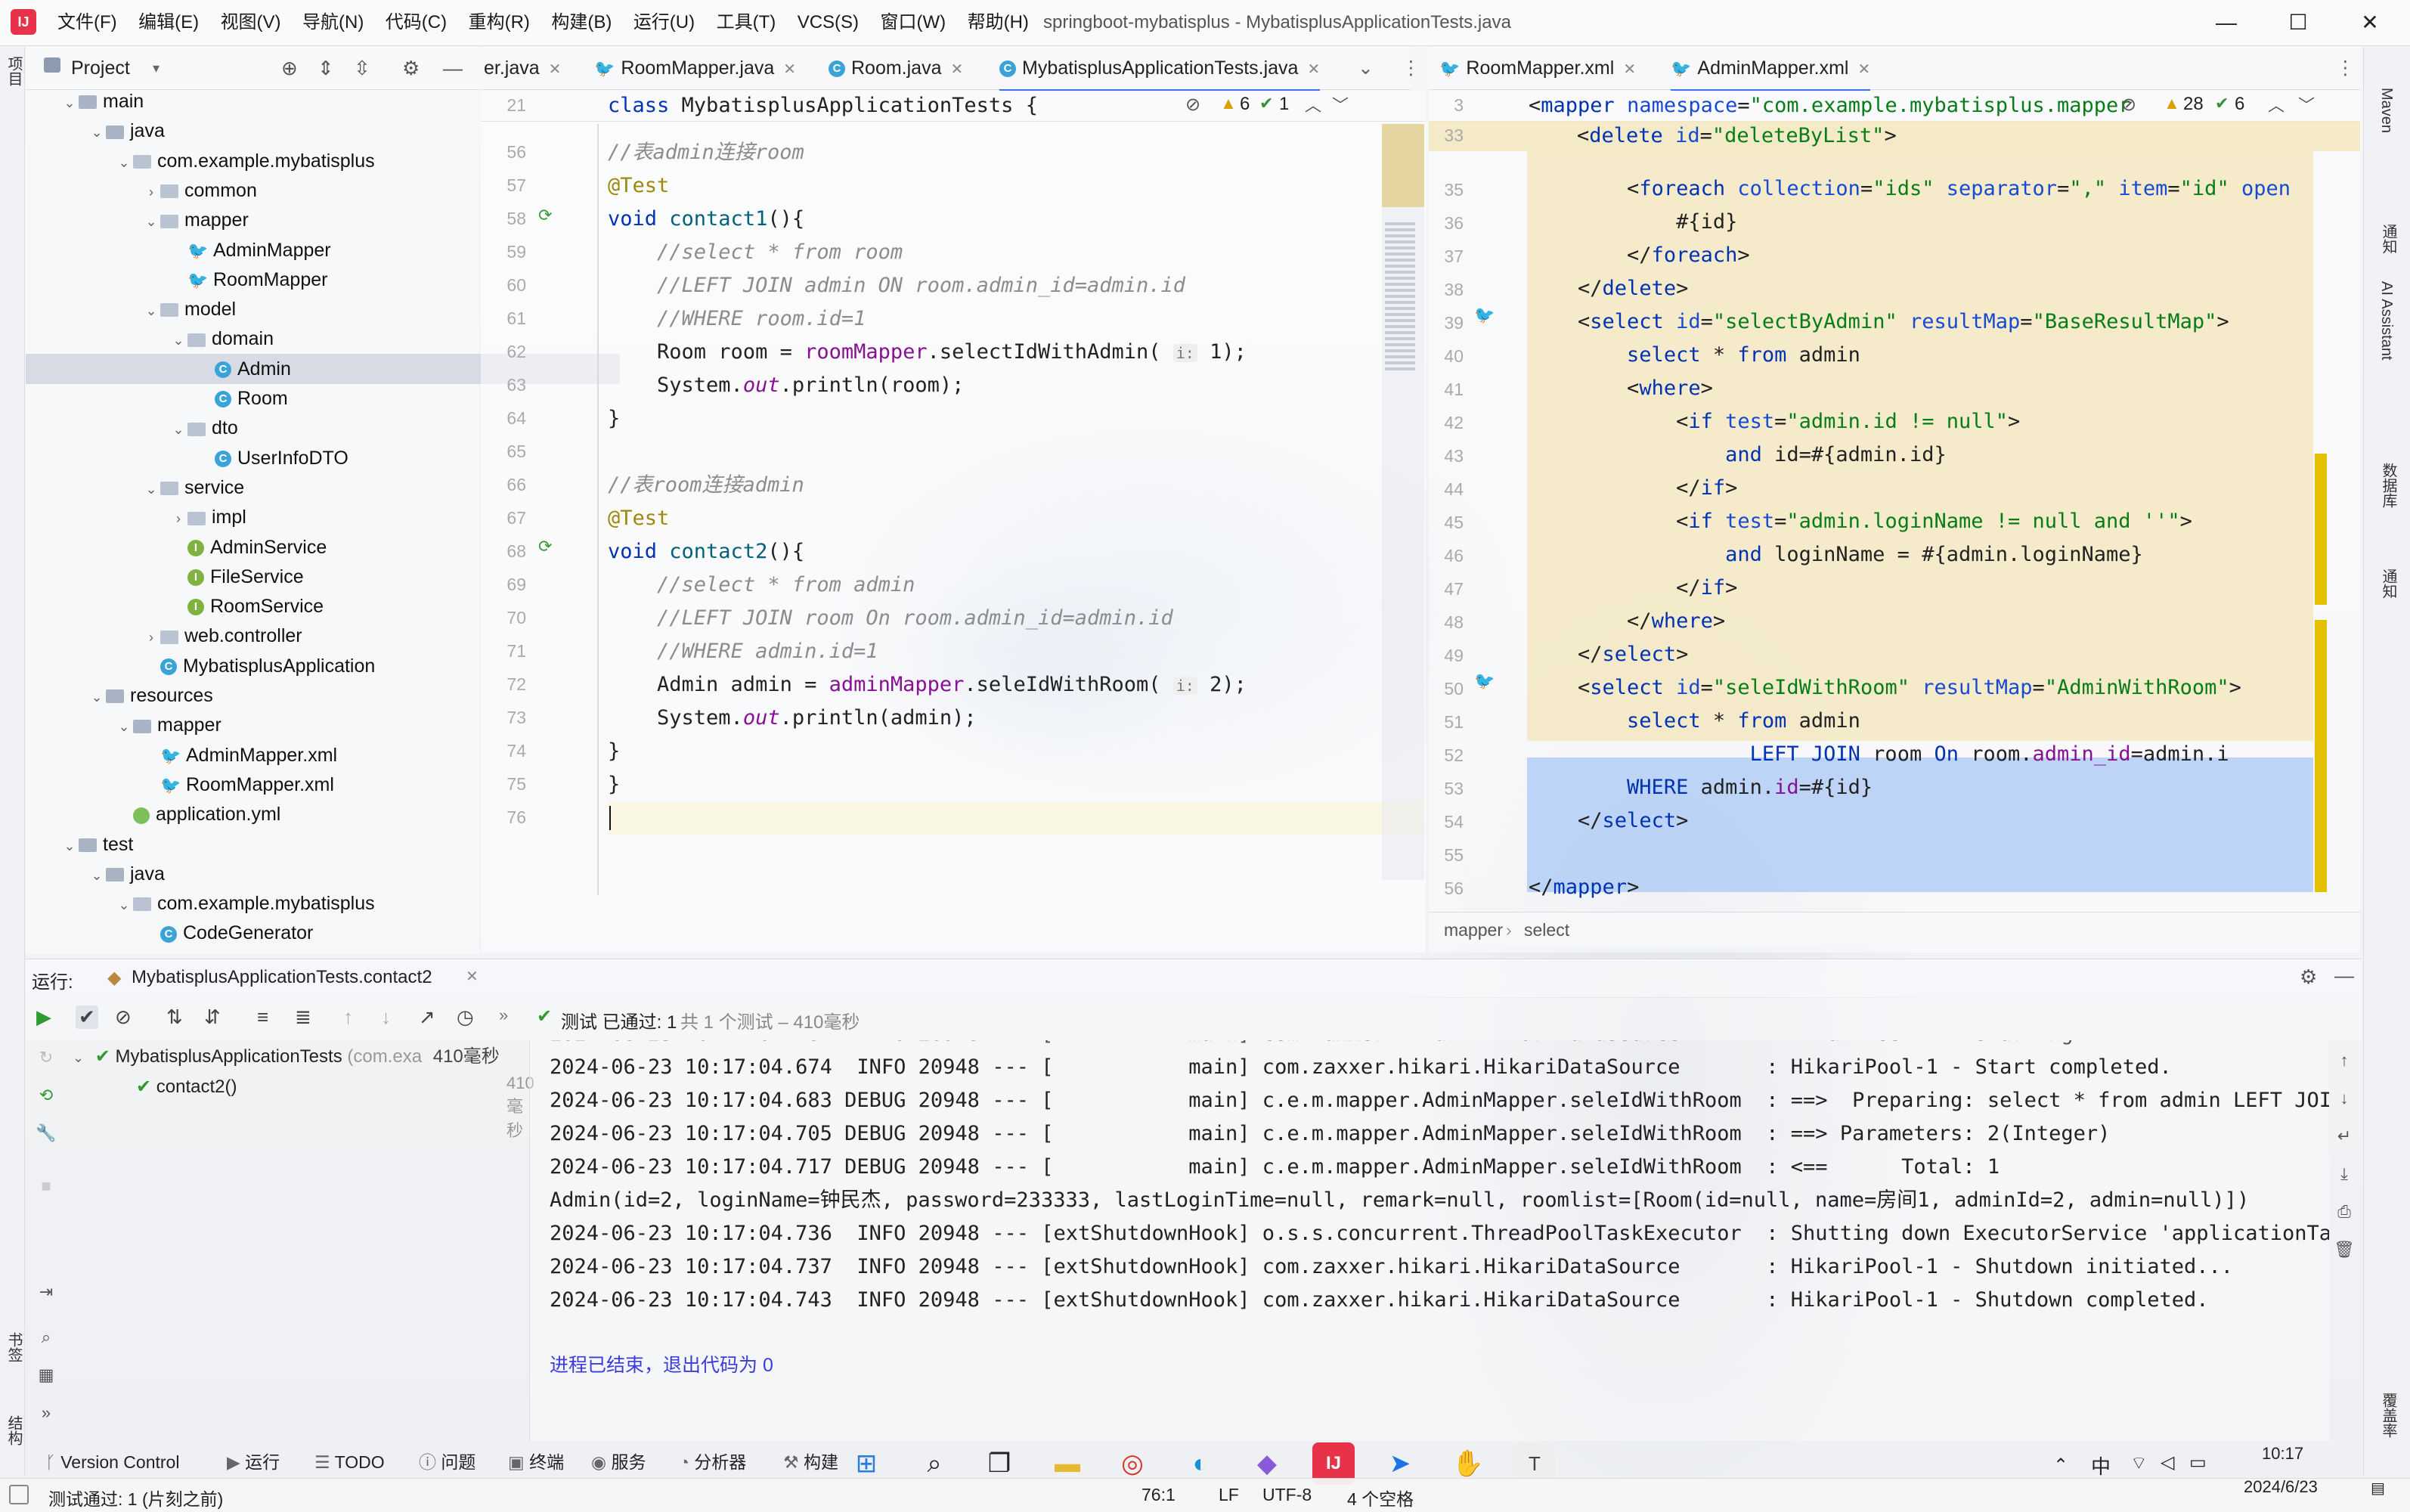  I want to click on check-icon: ✔, so click(2222, 103).